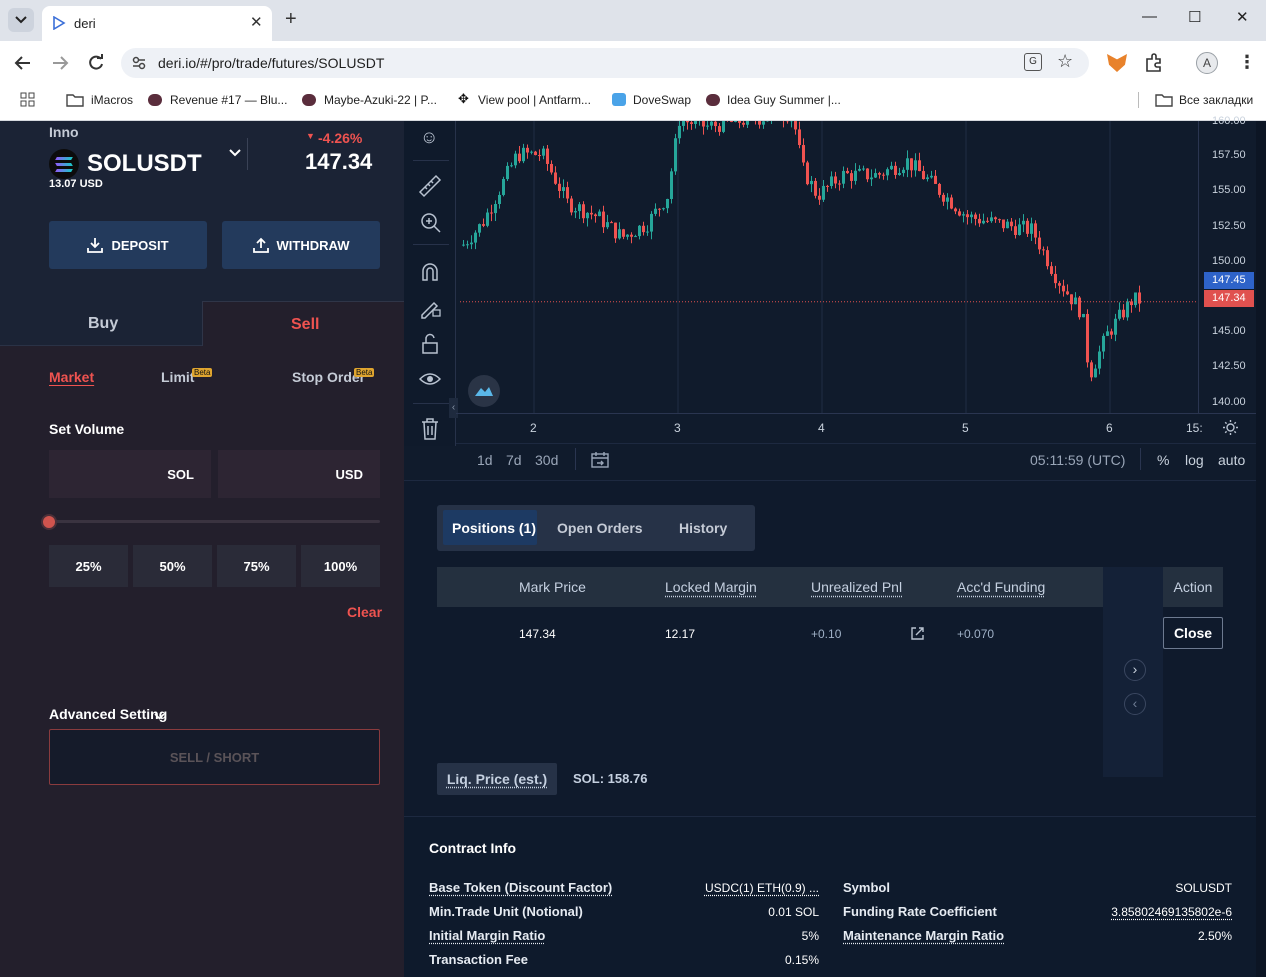 This screenshot has width=1266, height=977. Describe the element at coordinates (1163, 460) in the screenshot. I see `percent-scale-toggle: %` at that location.